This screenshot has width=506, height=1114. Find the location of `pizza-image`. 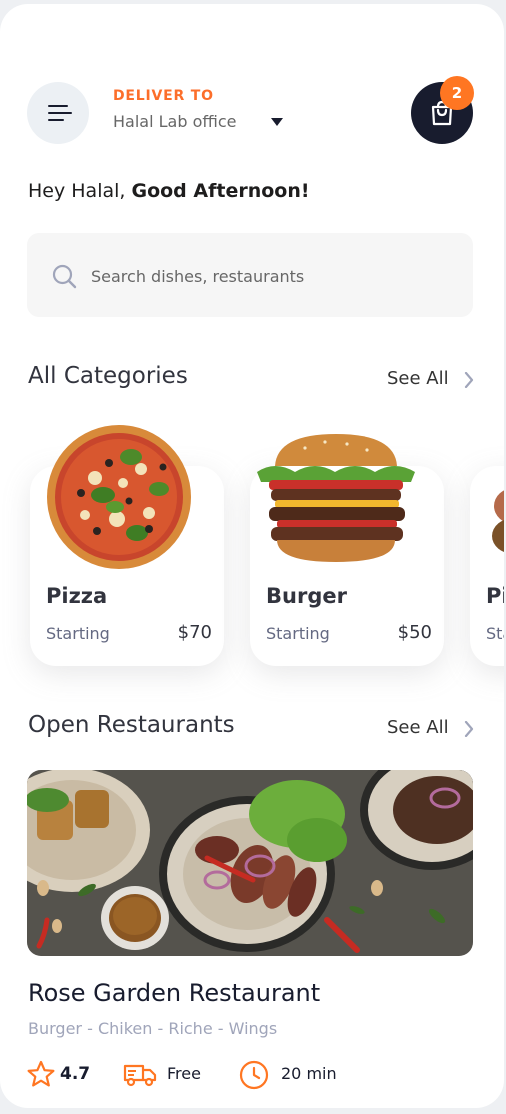

pizza-image is located at coordinates (119, 497).